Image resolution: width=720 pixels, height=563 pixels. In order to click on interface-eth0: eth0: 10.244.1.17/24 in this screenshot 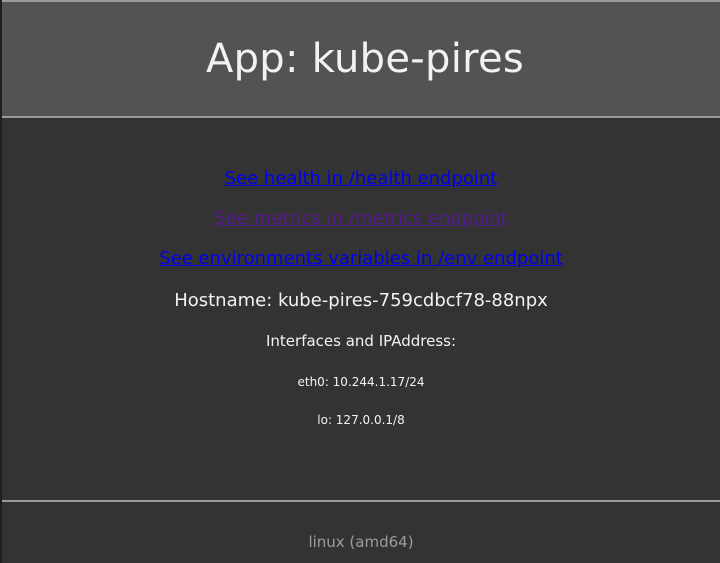, I will do `click(361, 382)`.